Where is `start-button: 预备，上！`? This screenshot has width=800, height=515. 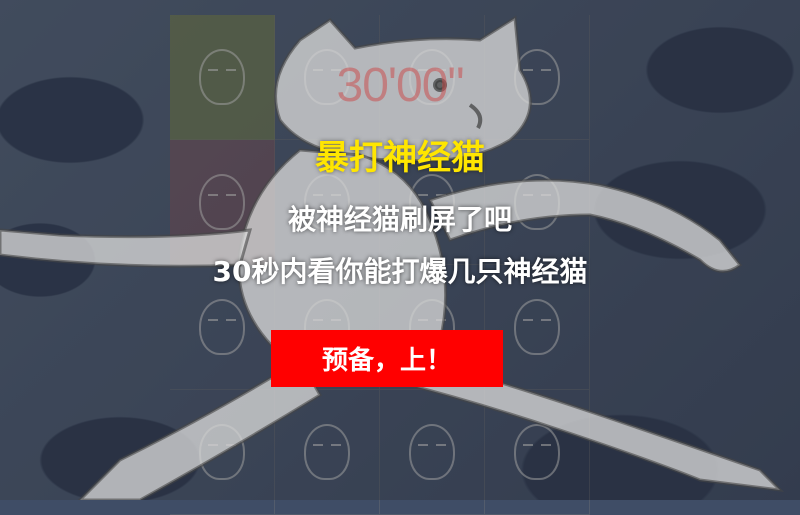 start-button: 预备，上！ is located at coordinates (387, 358).